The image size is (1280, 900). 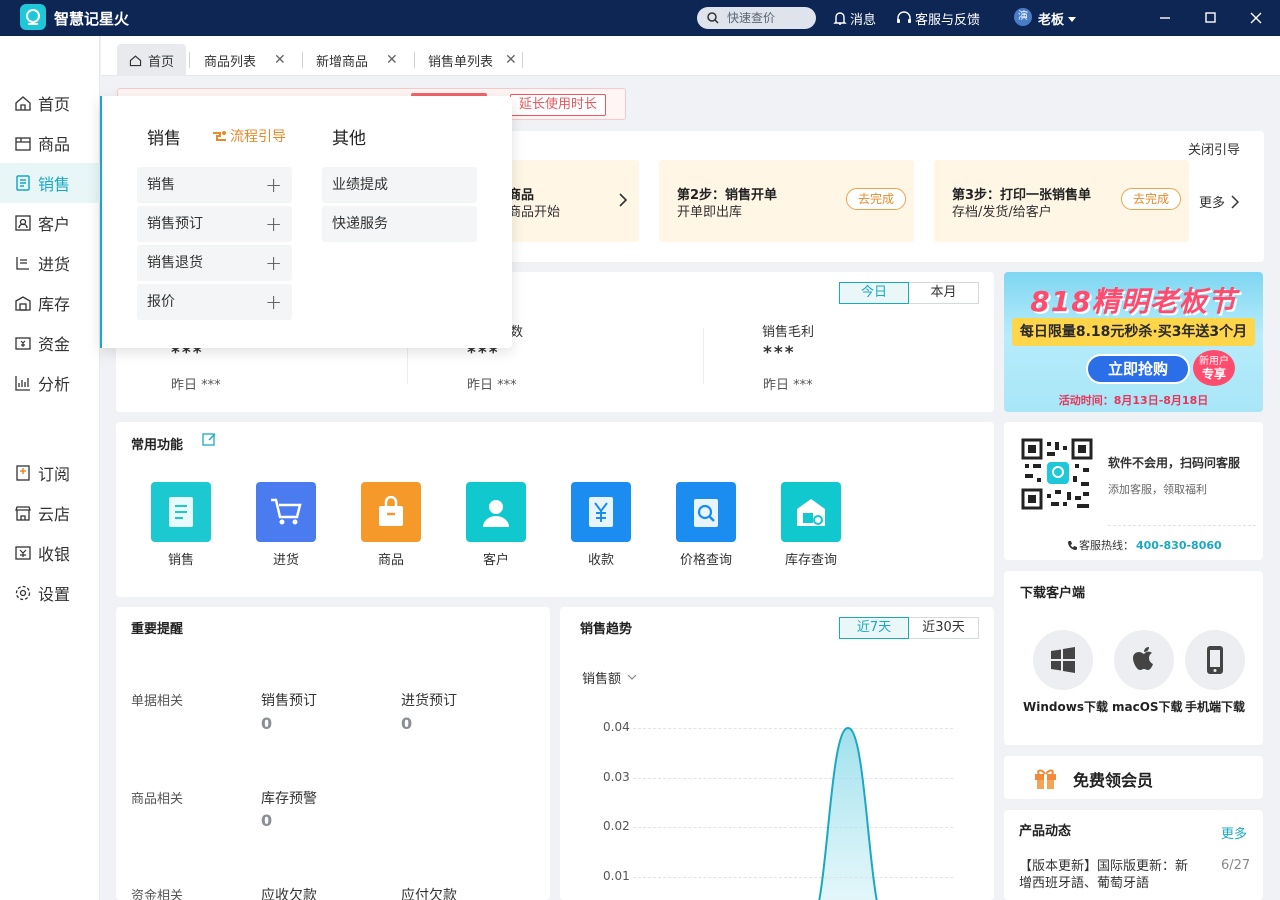 I want to click on close-window-button, so click(x=1256, y=18).